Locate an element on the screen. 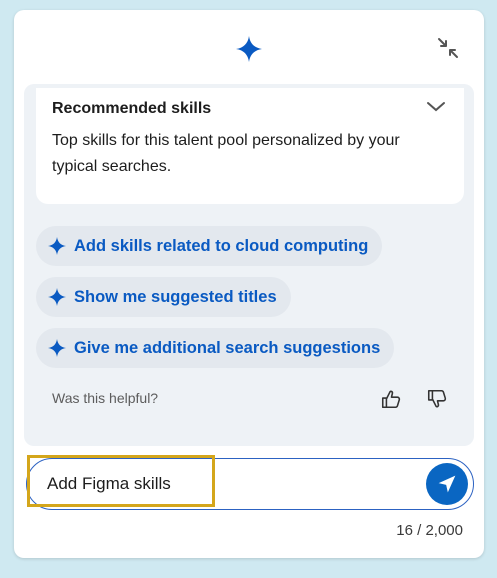 The image size is (497, 578). collapse-button is located at coordinates (448, 48).